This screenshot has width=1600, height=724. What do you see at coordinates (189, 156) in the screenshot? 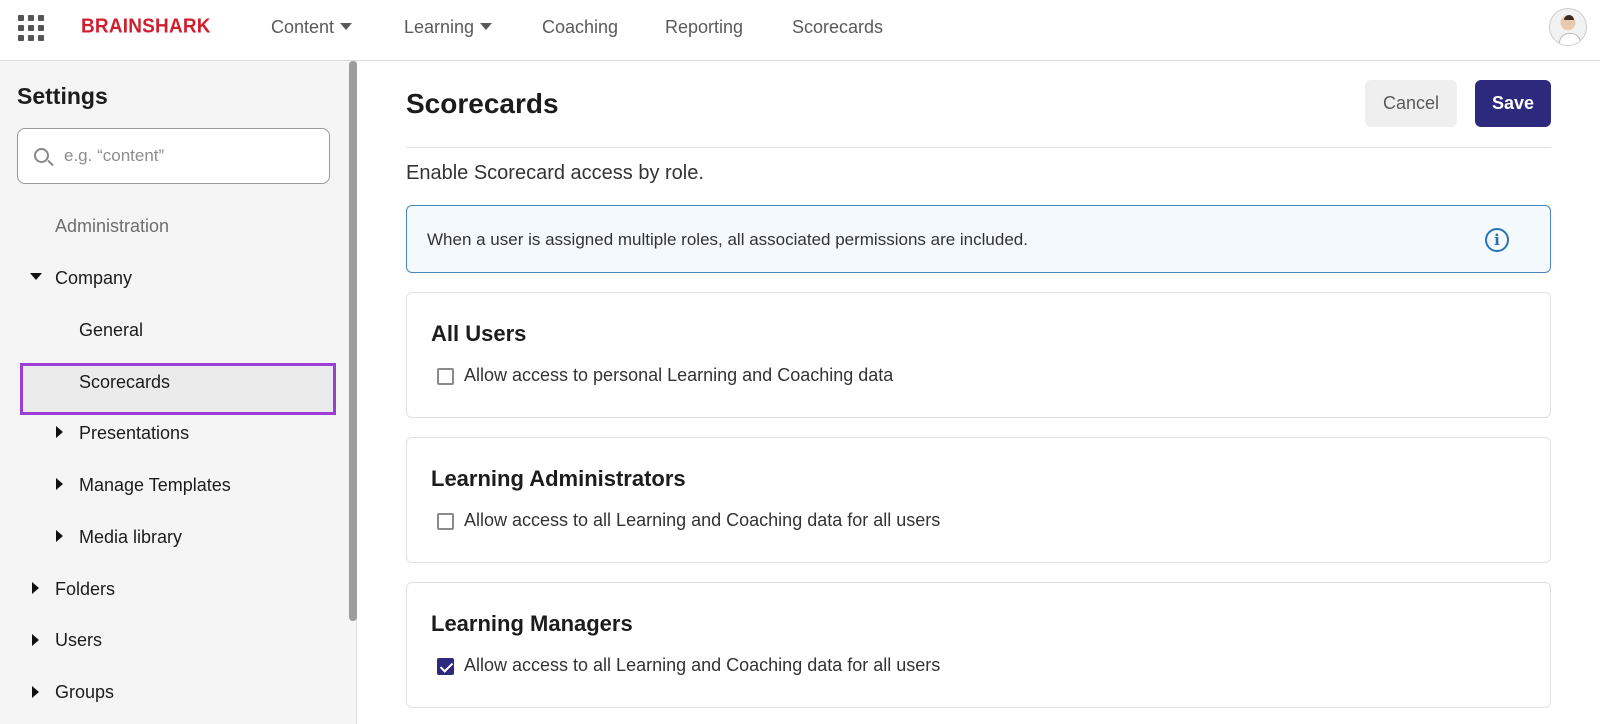
I see `settings-search-input` at bounding box center [189, 156].